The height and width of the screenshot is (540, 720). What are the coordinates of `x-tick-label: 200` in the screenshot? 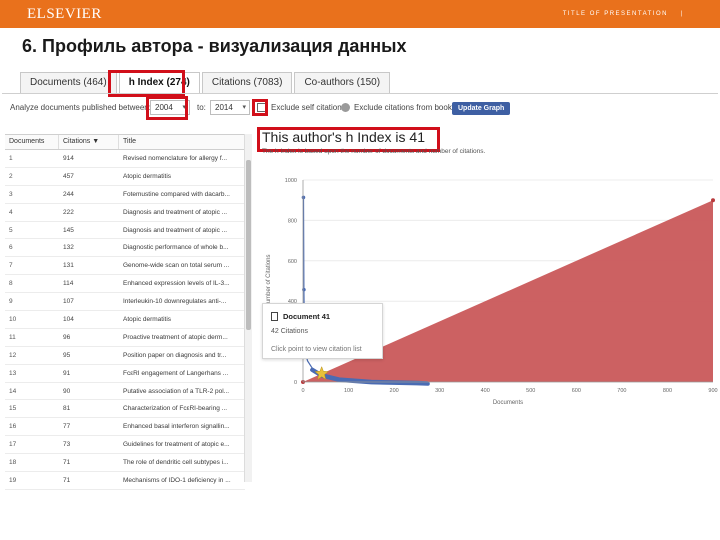 It's located at (394, 391).